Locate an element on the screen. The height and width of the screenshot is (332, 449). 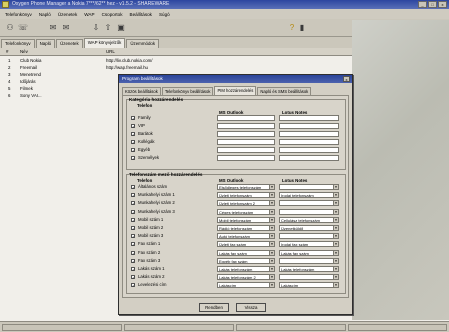
ok-button: Rendben is located at coordinates (214, 307).